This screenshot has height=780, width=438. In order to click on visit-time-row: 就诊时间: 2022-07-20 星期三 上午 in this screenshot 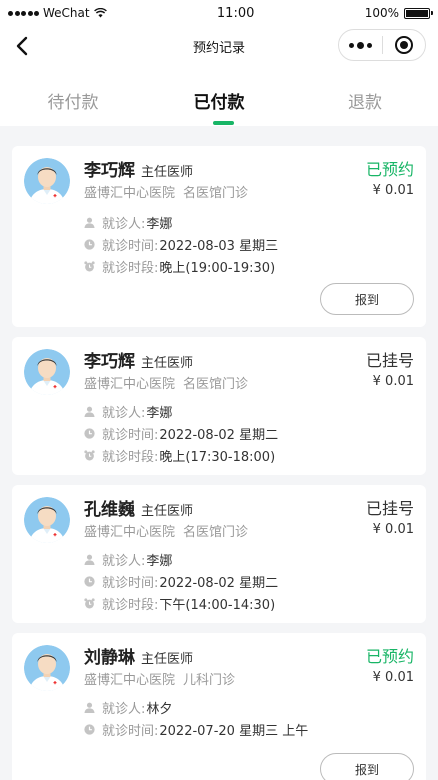, I will do `click(196, 729)`.